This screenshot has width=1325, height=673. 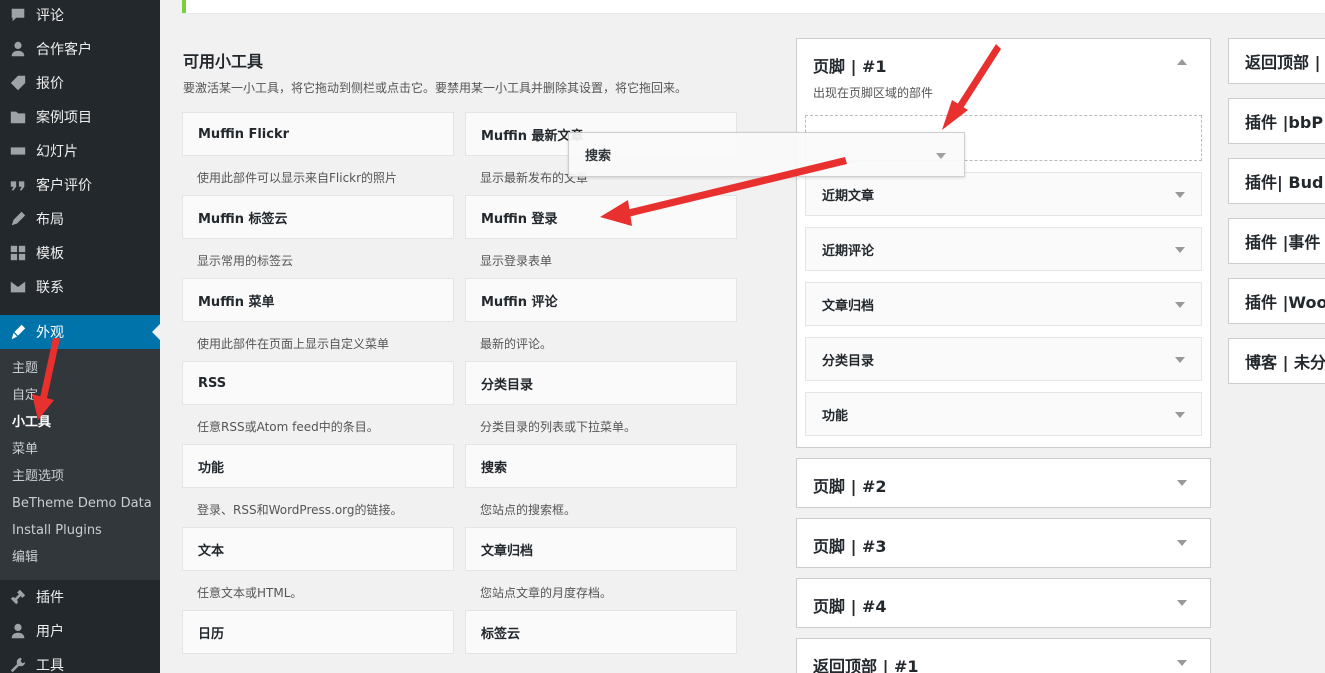 I want to click on sidebar-area-footer-2: 页脚 | #2, so click(x=1003, y=483).